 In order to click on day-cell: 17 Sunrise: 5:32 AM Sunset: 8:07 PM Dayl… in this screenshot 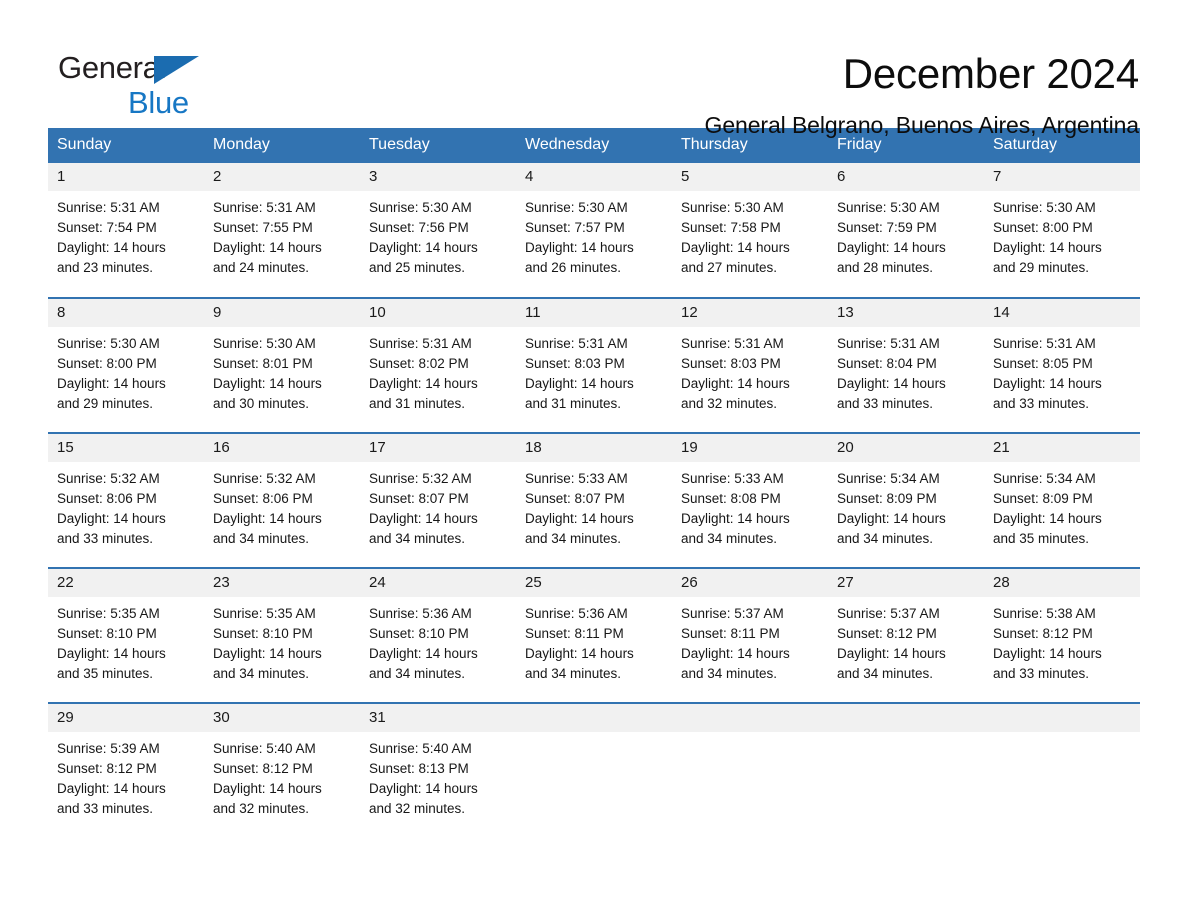, I will do `click(438, 500)`.